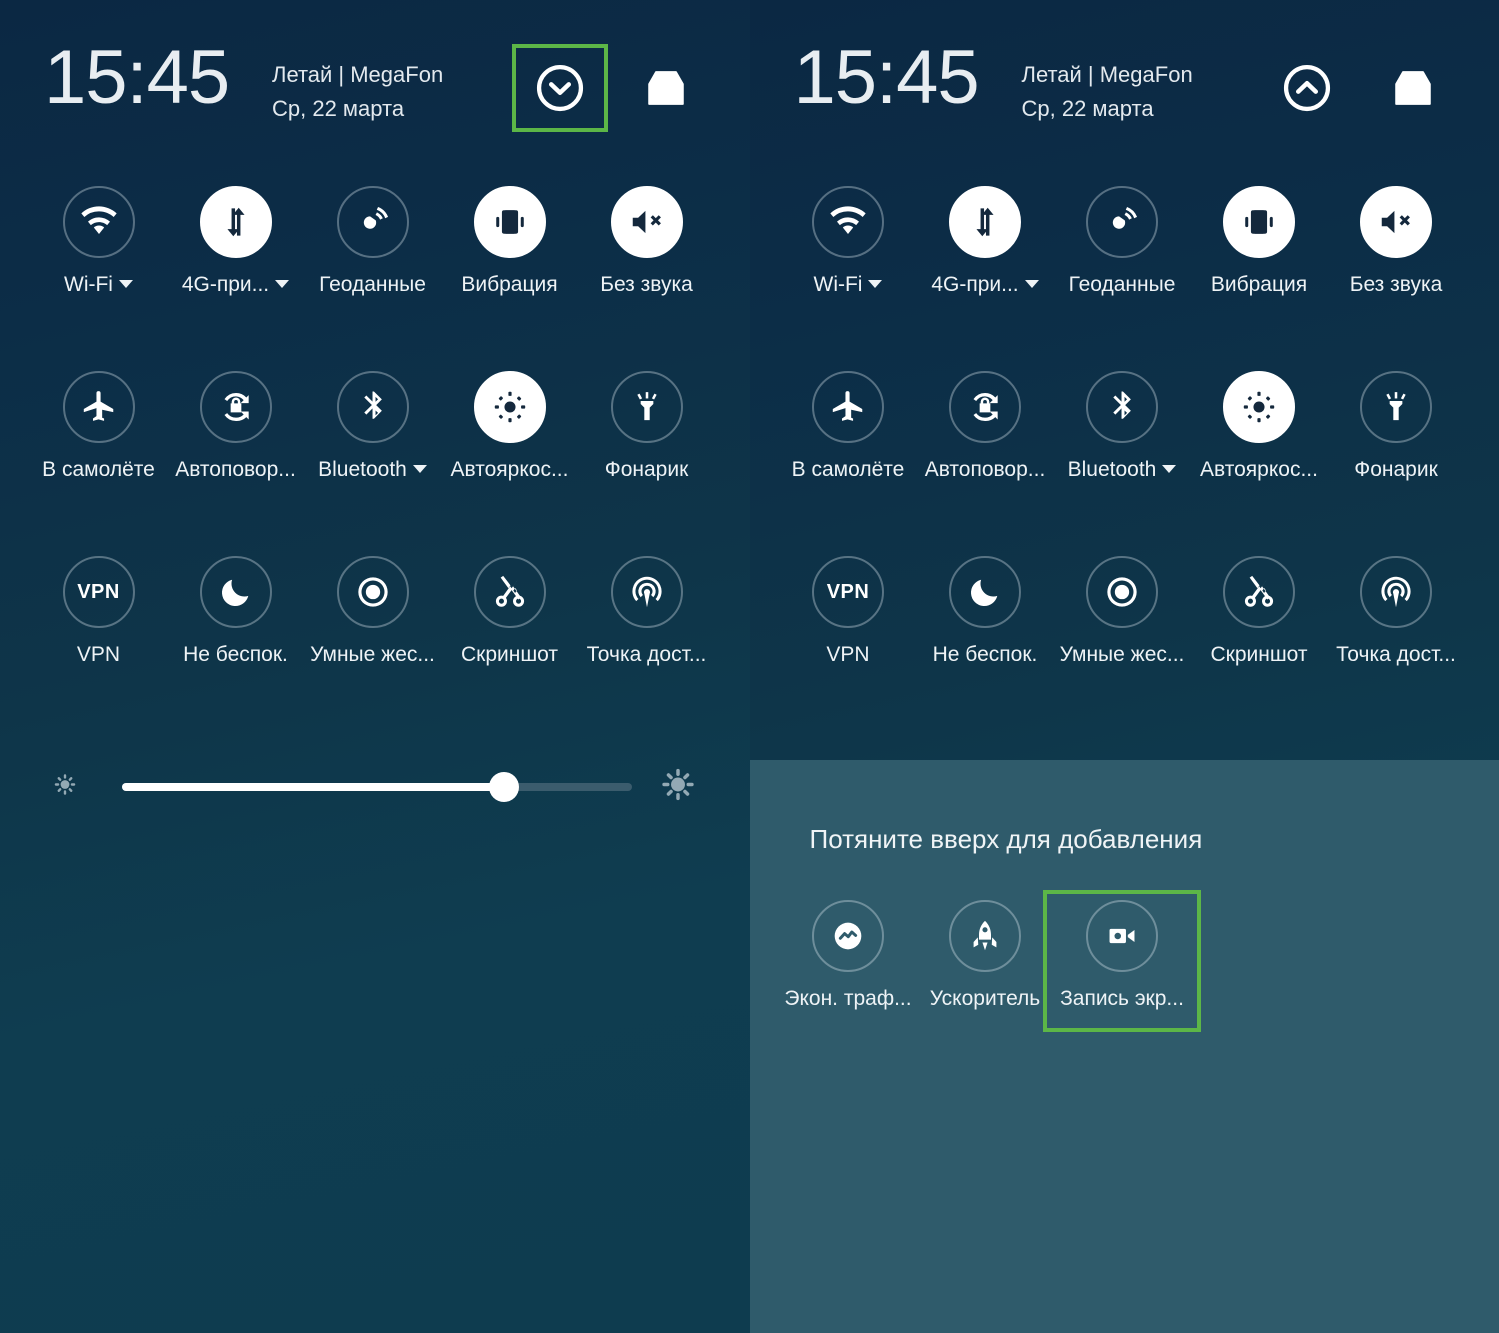 Image resolution: width=1499 pixels, height=1333 pixels. I want to click on drawer-tile: Ускоритель, so click(985, 956).